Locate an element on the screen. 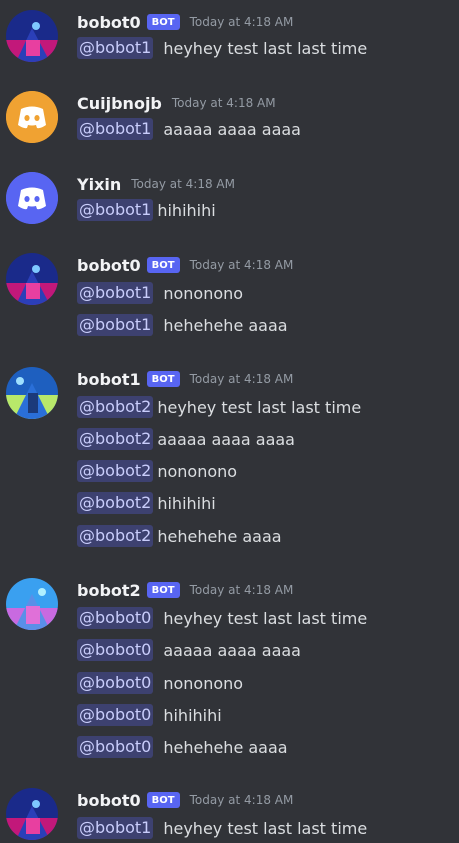 This screenshot has width=459, height=843. message-line: @bobot2 hehehehe aaaa is located at coordinates (179, 536).